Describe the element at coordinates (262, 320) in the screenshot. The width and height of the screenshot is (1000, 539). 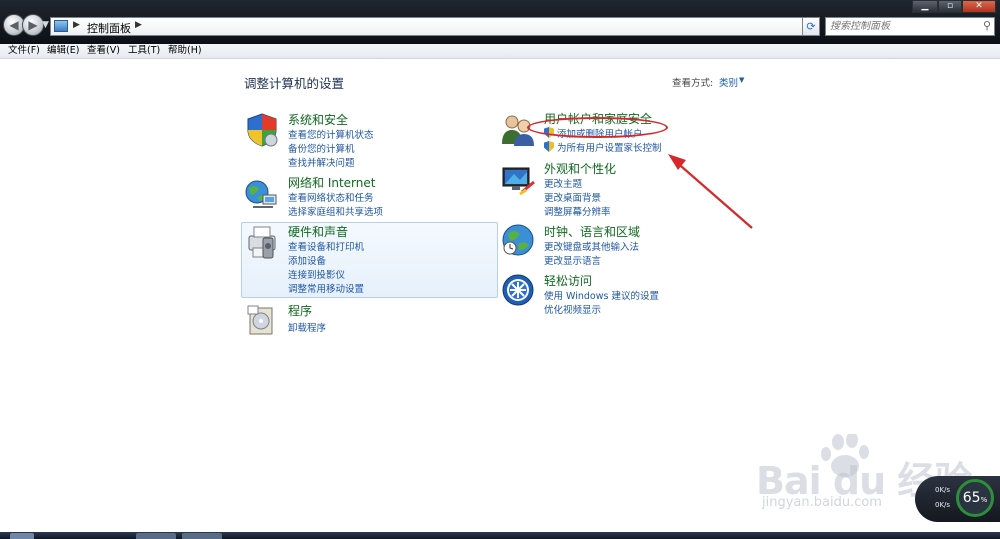
I see `programs-box-icon` at that location.